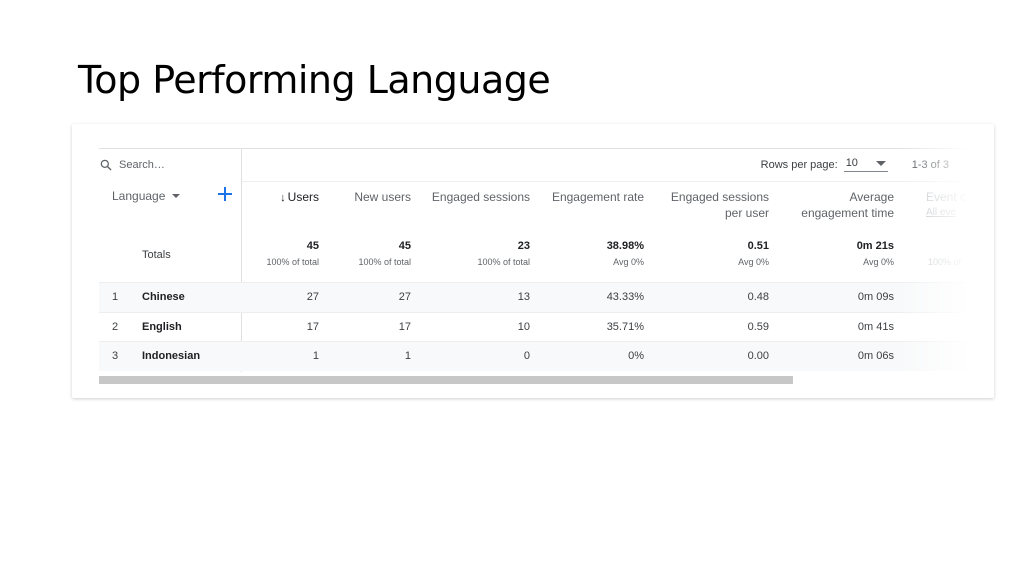 The height and width of the screenshot is (576, 1024). I want to click on cell-average-engagement-time: 0m 06s, so click(875, 356).